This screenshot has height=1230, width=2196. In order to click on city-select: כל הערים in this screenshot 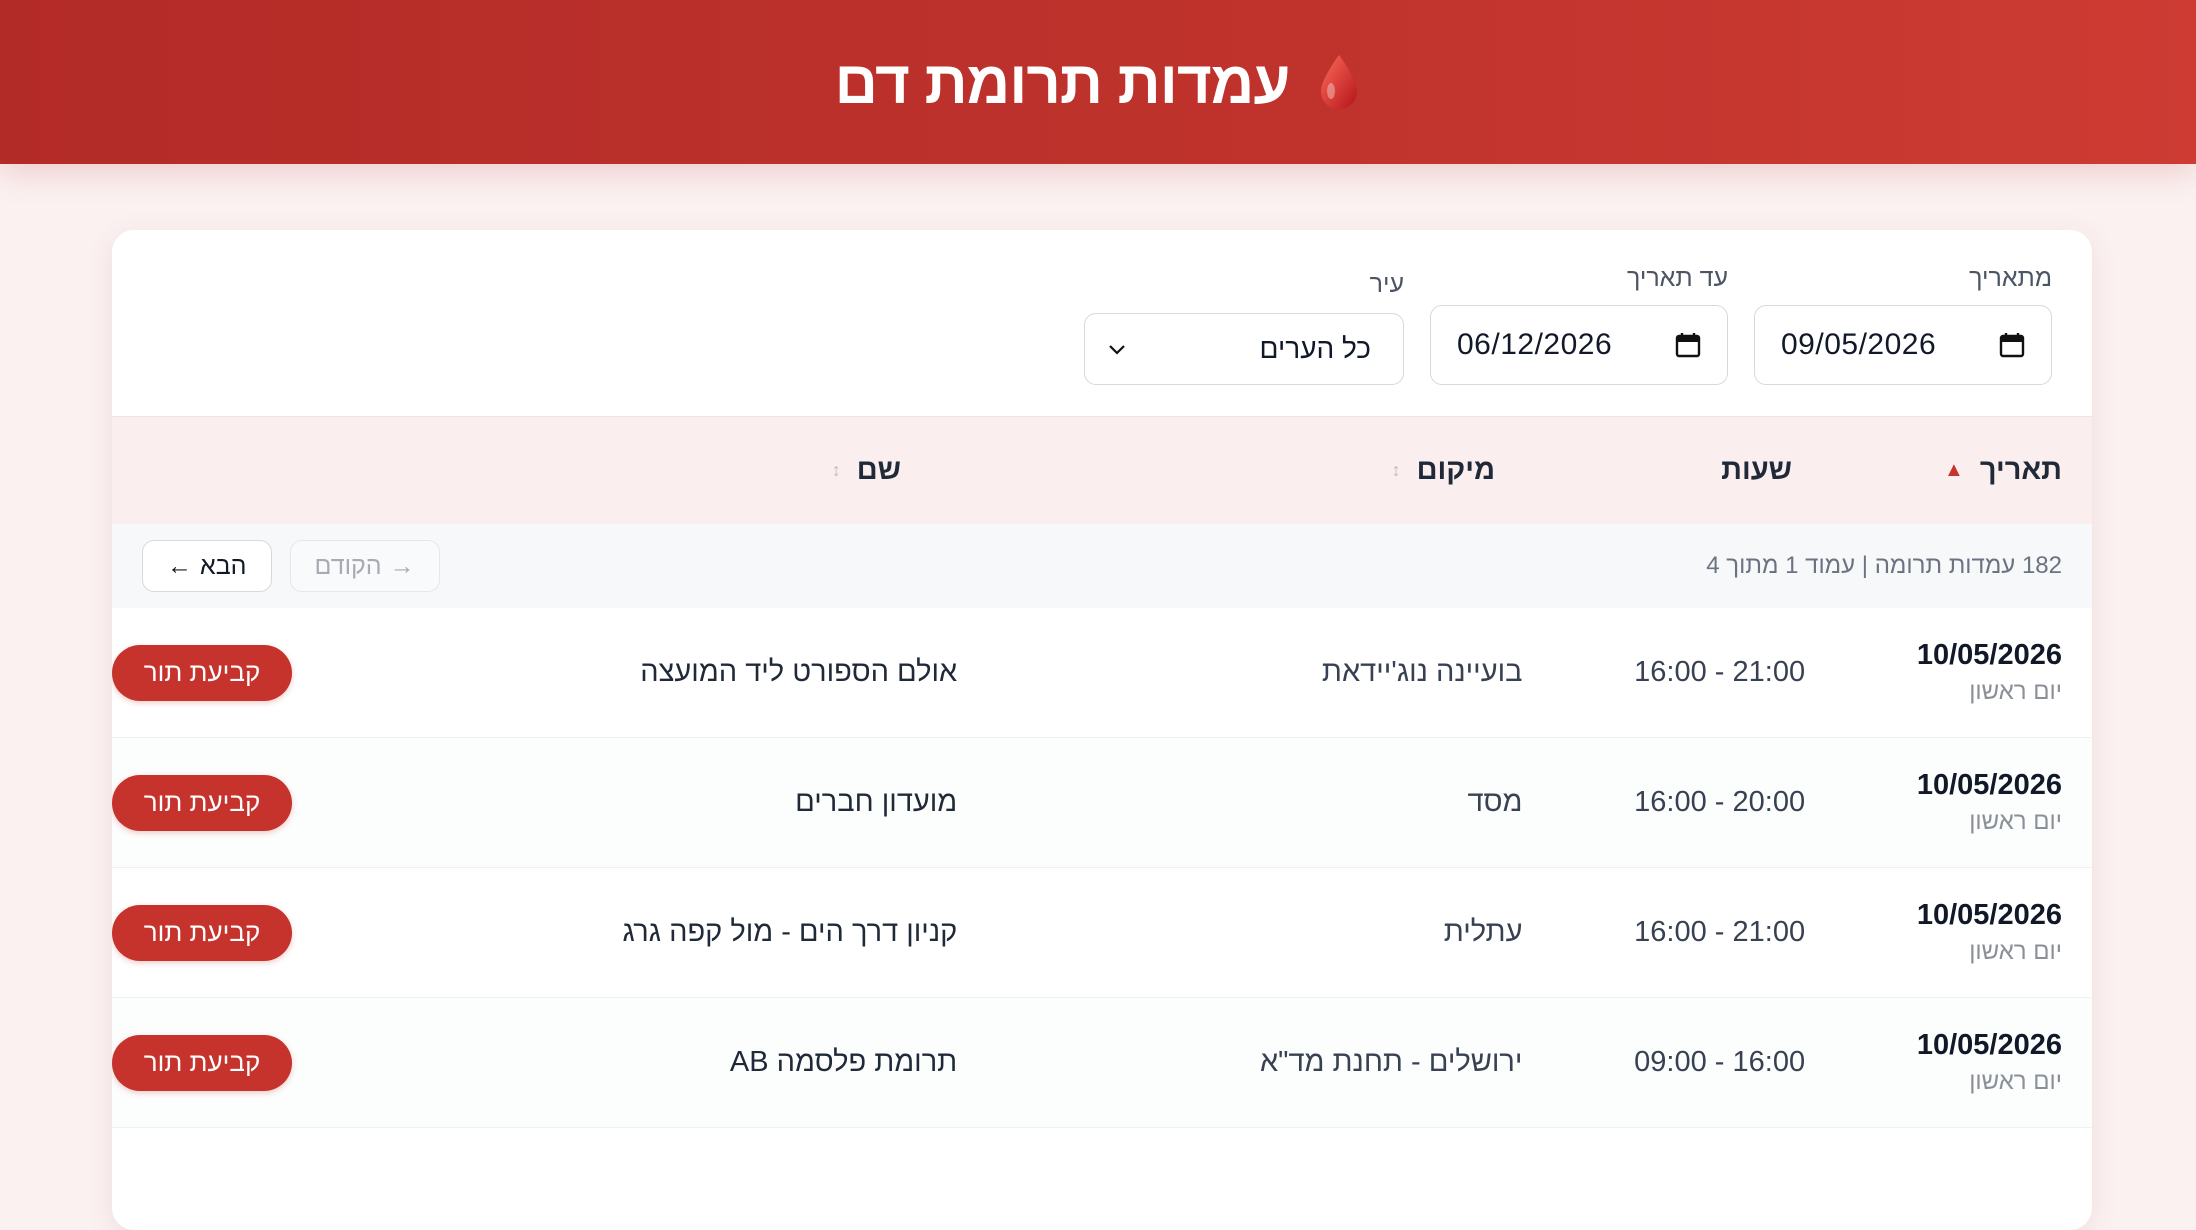, I will do `click(1244, 349)`.